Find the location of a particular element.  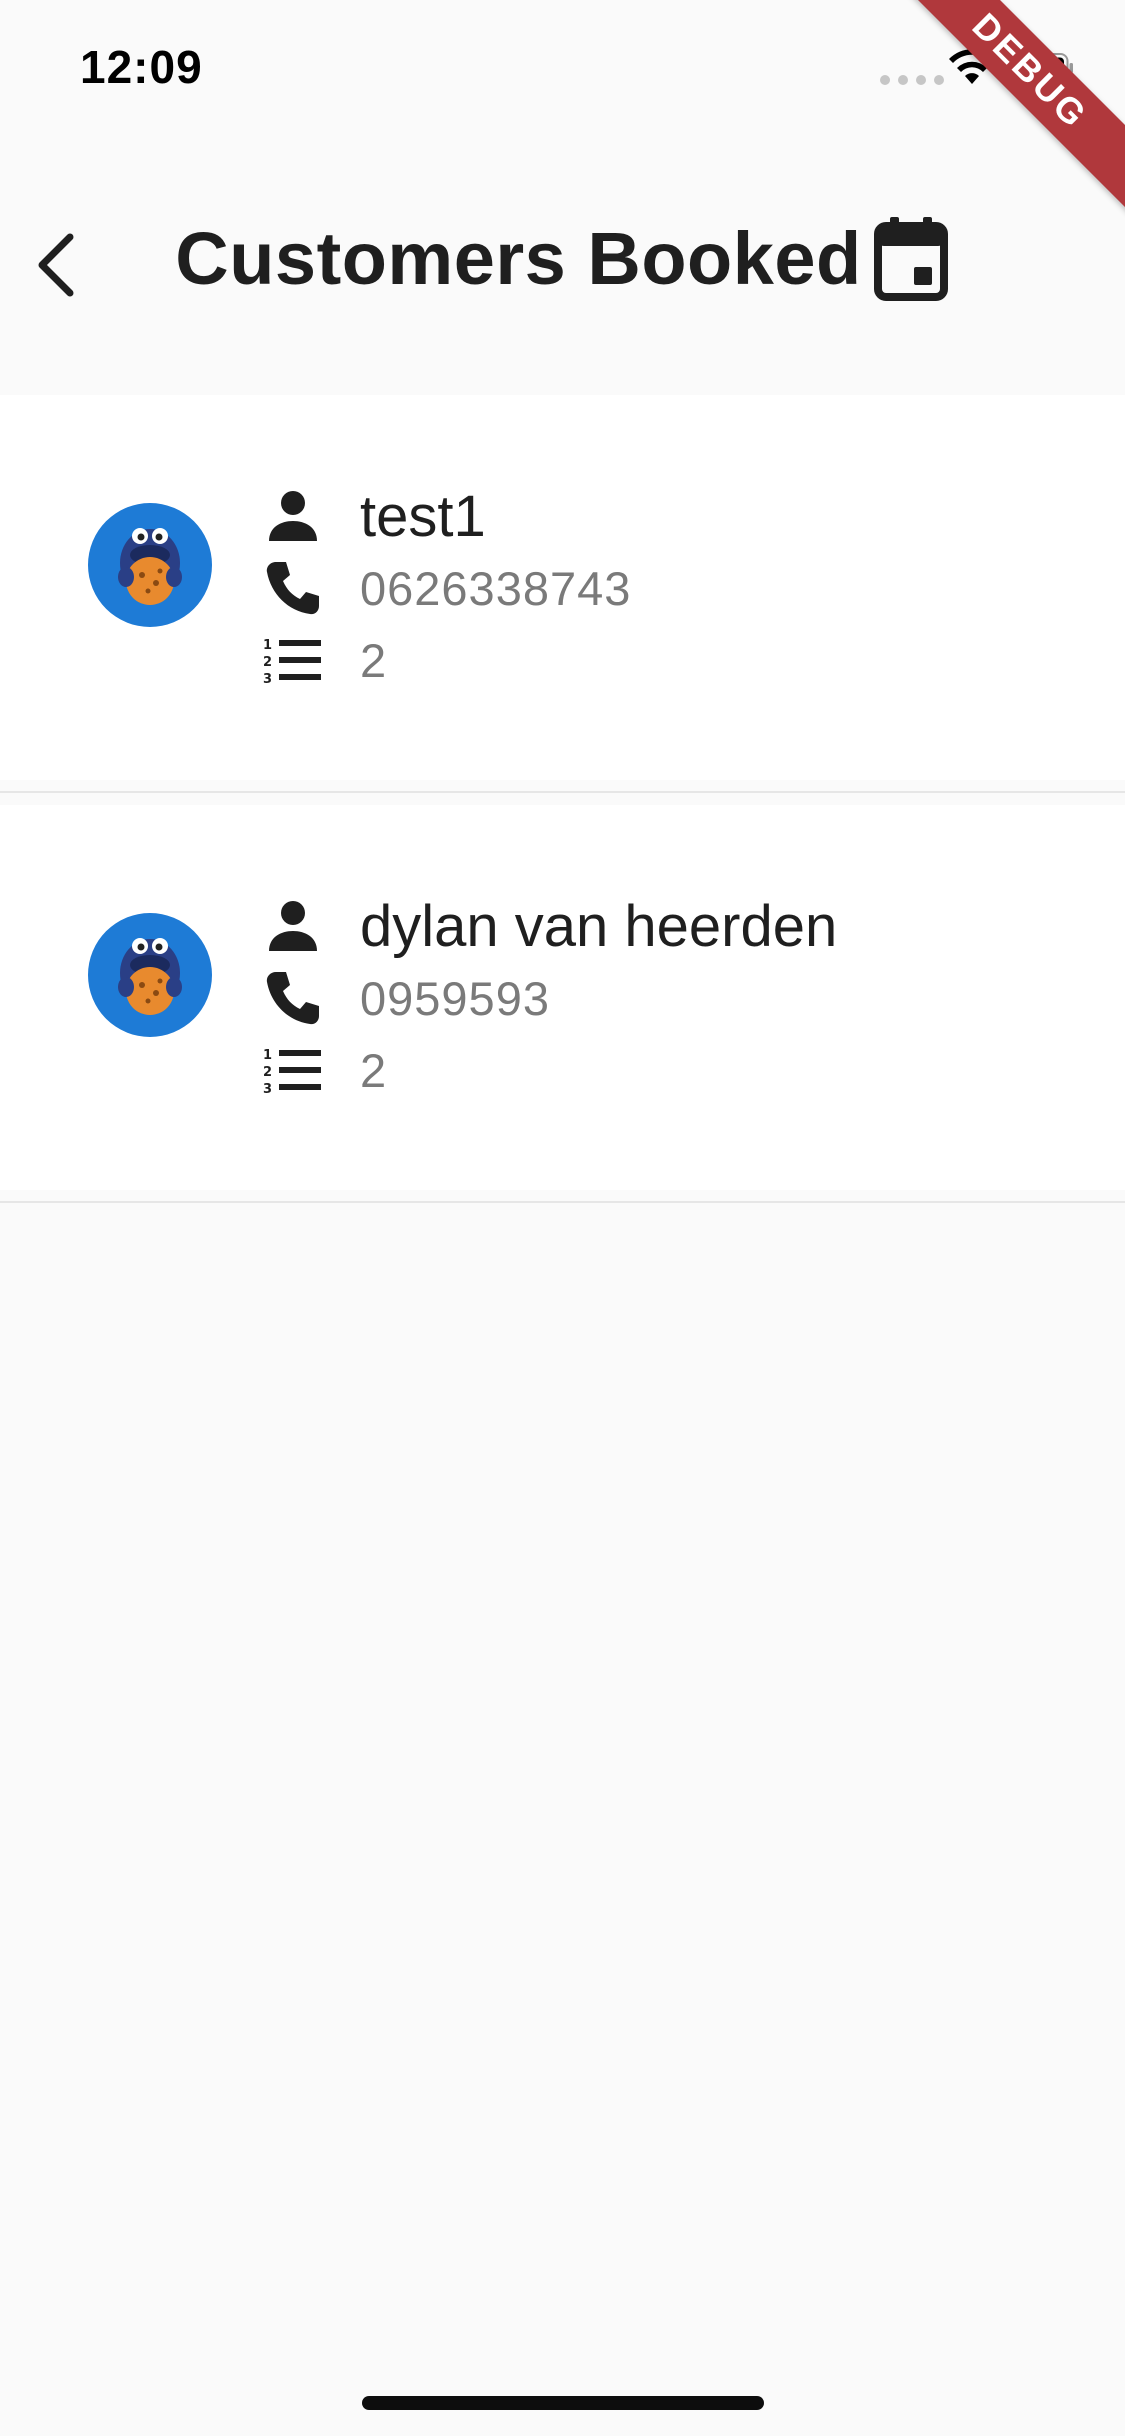

page-title: Customers Booked is located at coordinates (518, 258).